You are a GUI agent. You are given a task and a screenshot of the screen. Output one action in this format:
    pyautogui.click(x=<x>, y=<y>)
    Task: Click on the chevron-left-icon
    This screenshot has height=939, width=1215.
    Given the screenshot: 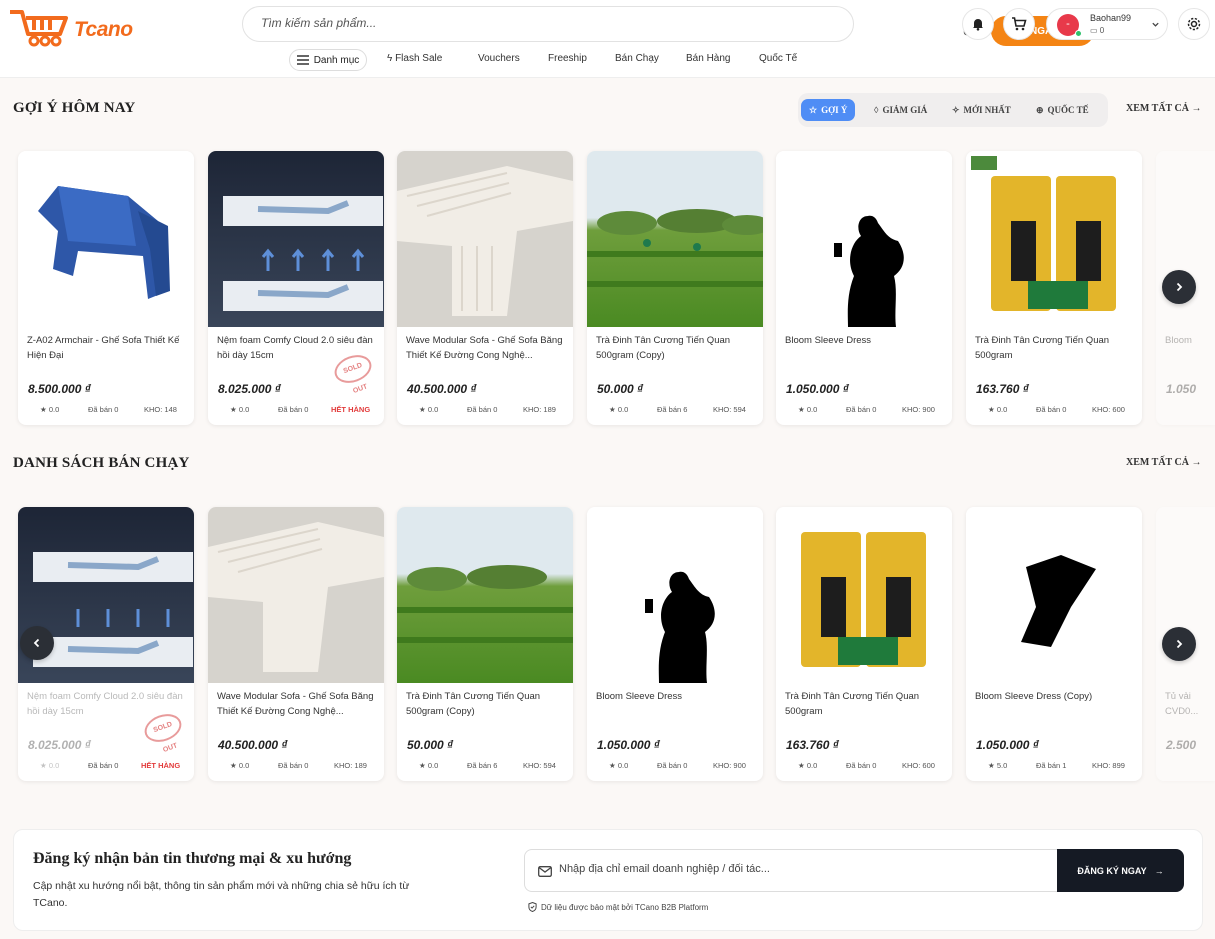 What is the action you would take?
    pyautogui.click(x=36, y=643)
    